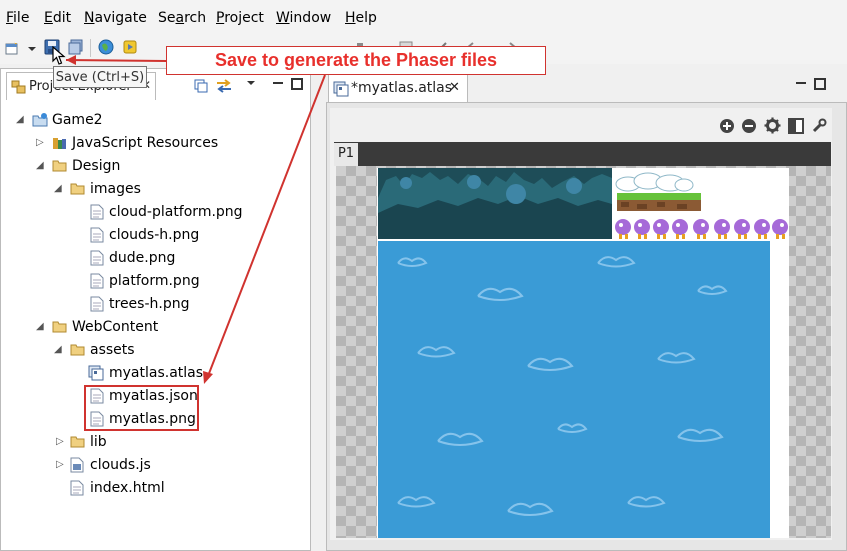 Image resolution: width=847 pixels, height=551 pixels. I want to click on wrench-icon, so click(819, 126).